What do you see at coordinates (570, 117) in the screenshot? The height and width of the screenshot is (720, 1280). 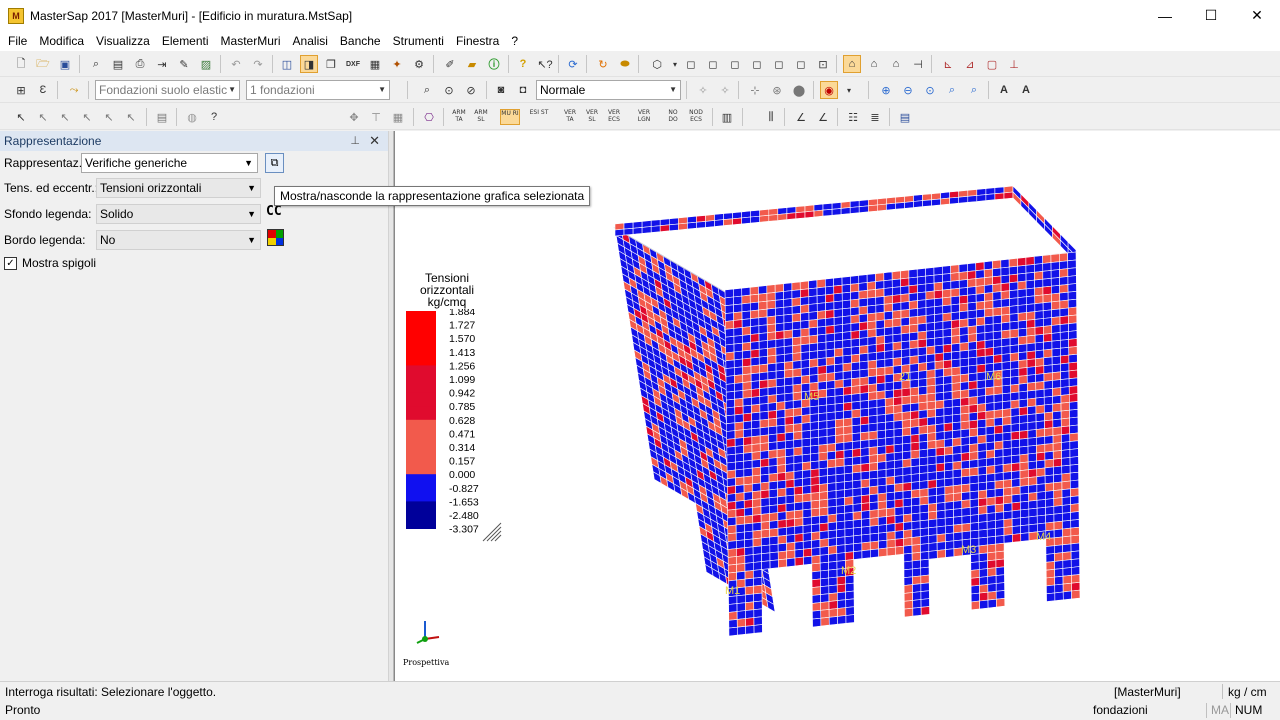 I see `toggle-ver-ta: VER TA` at bounding box center [570, 117].